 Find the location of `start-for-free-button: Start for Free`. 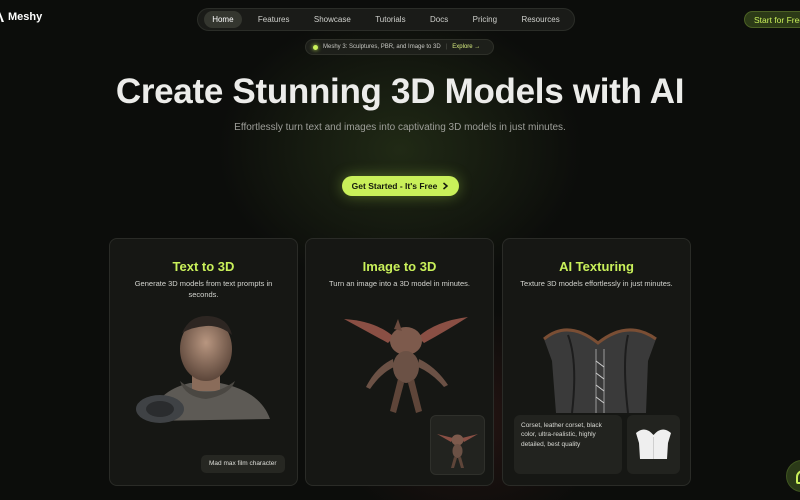

start-for-free-button: Start for Free is located at coordinates (772, 19).